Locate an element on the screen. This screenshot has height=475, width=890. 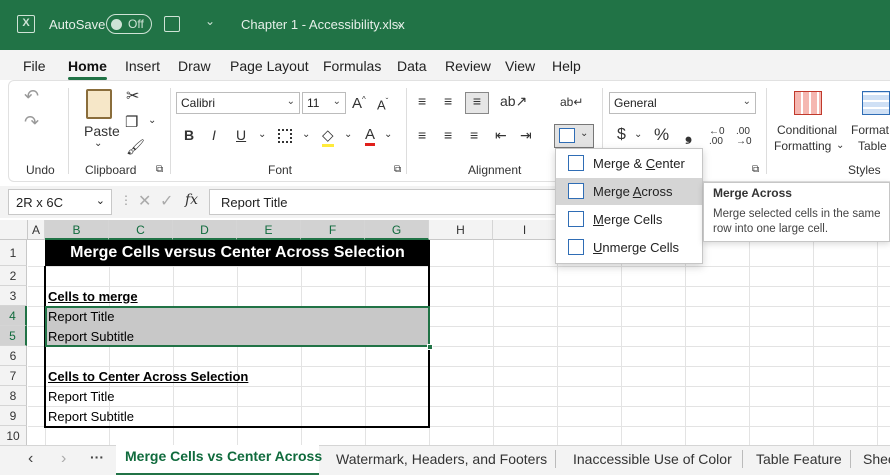
column-header-f: F is located at coordinates (333, 230).